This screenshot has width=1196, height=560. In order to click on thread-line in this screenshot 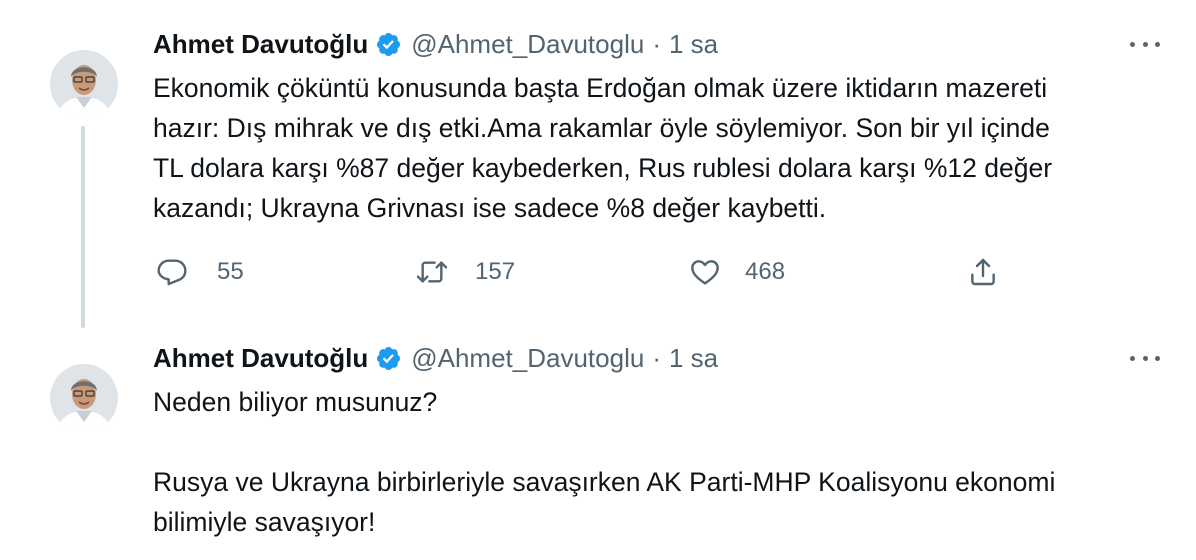, I will do `click(83, 227)`.